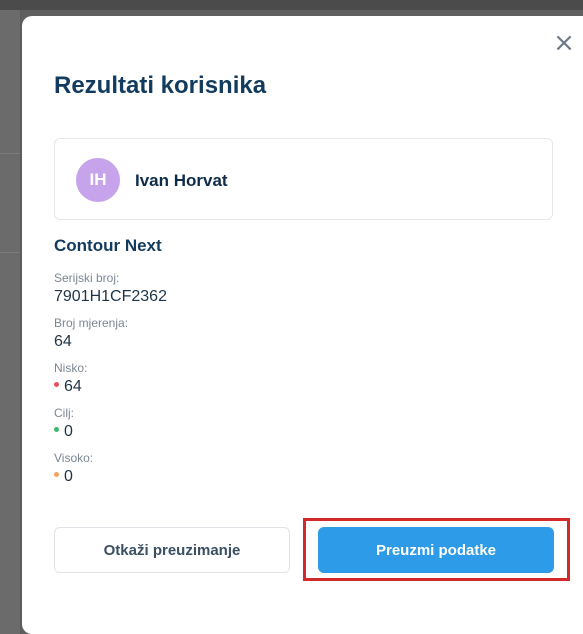  Describe the element at coordinates (110, 296) in the screenshot. I see `serial-number-value: 7901H1CF2362` at that location.